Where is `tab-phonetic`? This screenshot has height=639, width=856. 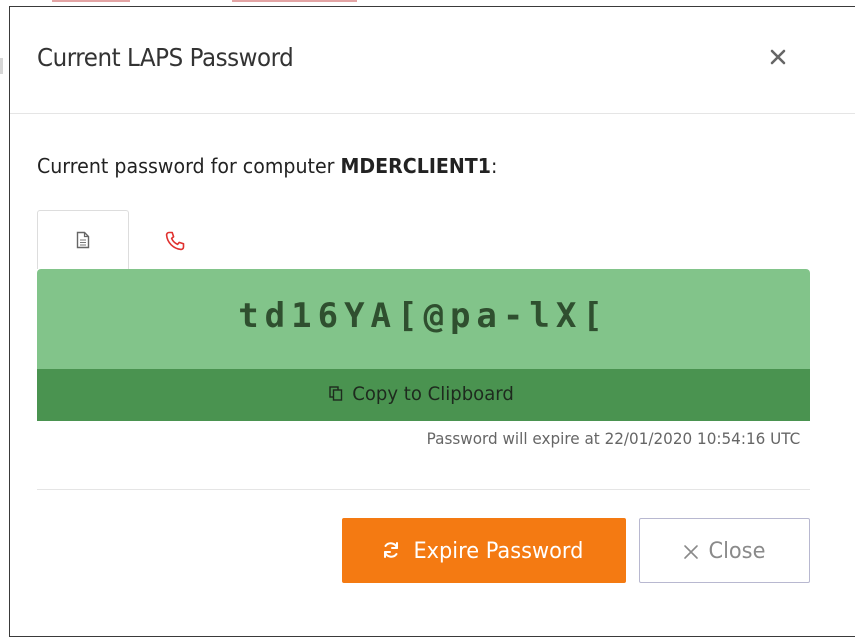
tab-phonetic is located at coordinates (176, 239).